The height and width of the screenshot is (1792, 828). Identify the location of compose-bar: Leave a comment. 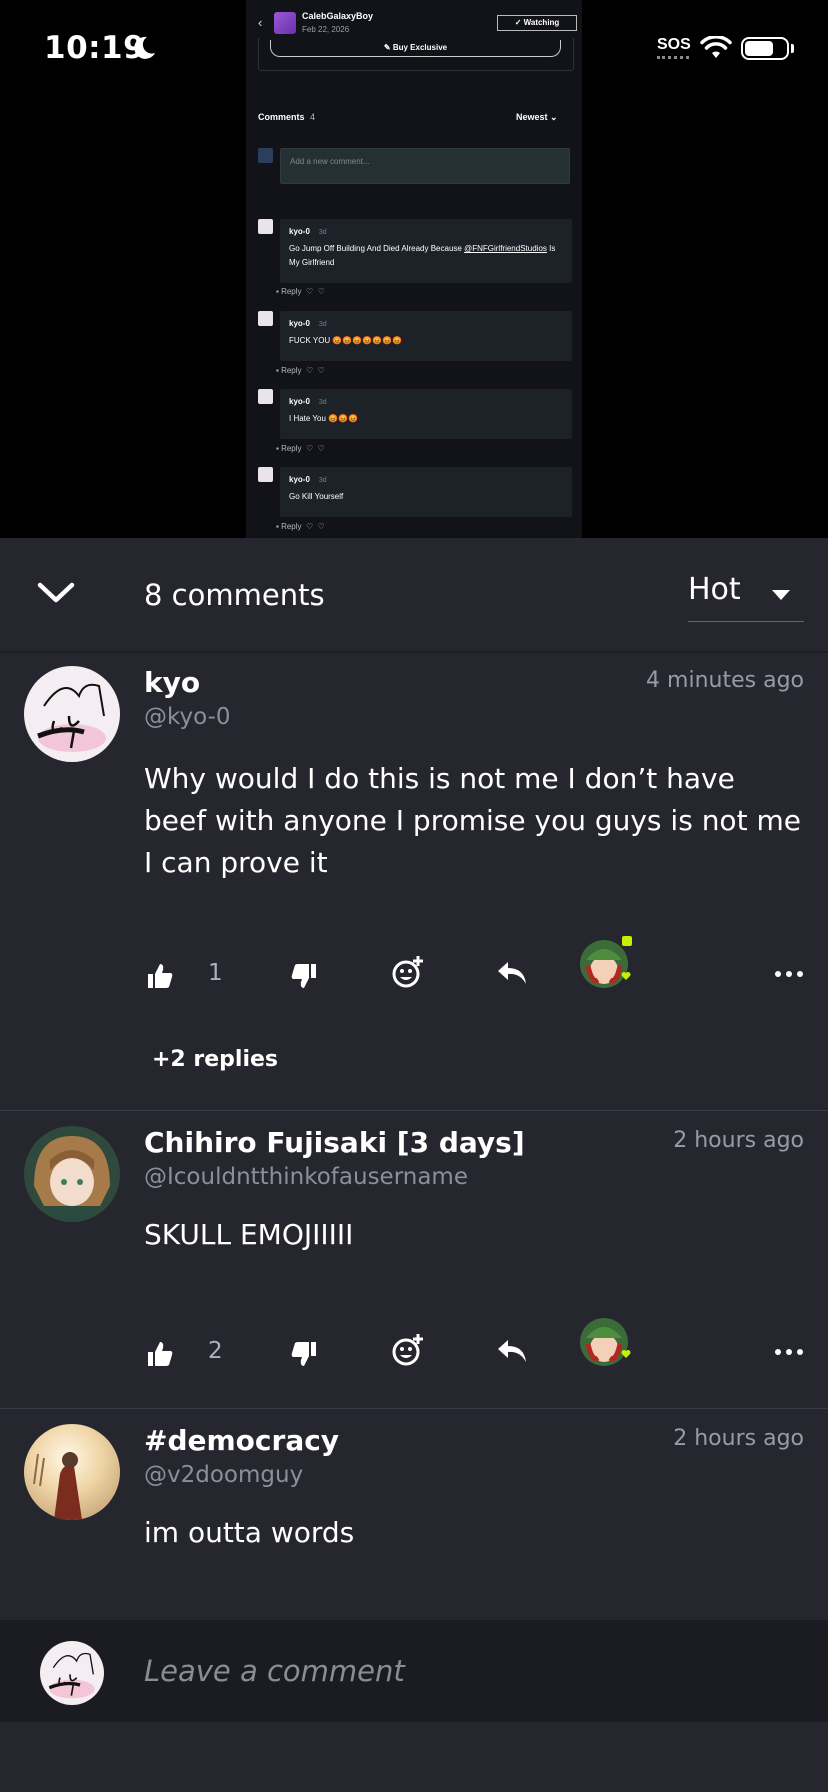
(414, 1671).